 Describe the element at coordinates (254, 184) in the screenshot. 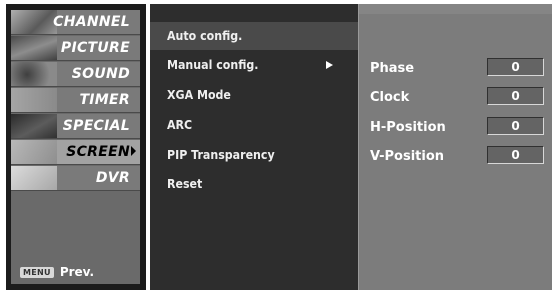

I see `submenu-item-reset: Reset` at that location.